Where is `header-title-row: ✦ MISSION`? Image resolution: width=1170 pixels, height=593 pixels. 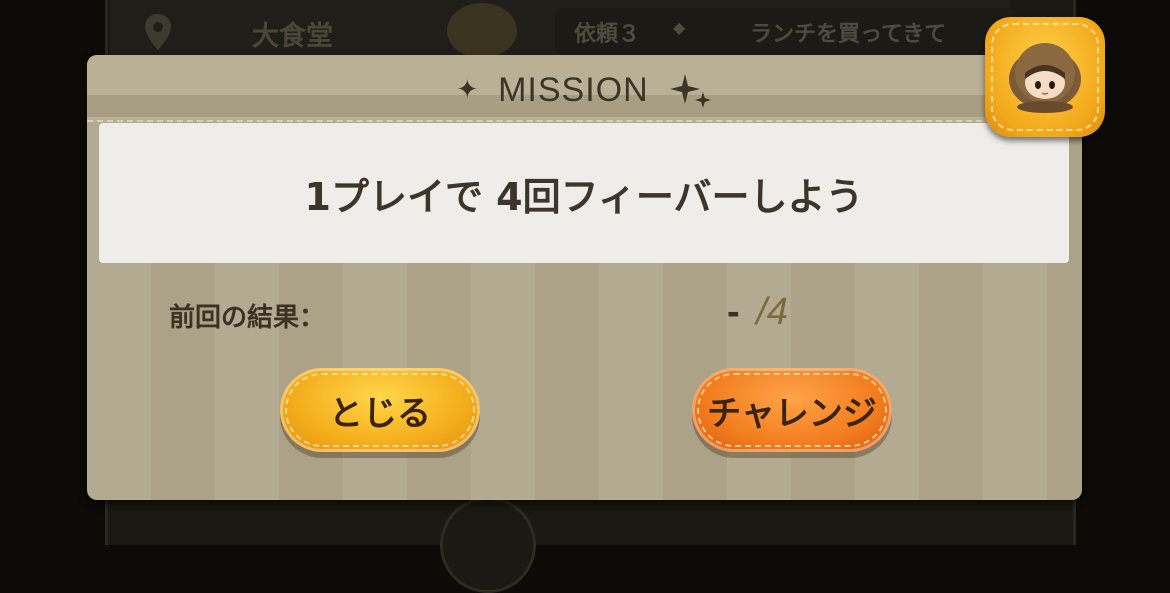 header-title-row: ✦ MISSION is located at coordinates (584, 90).